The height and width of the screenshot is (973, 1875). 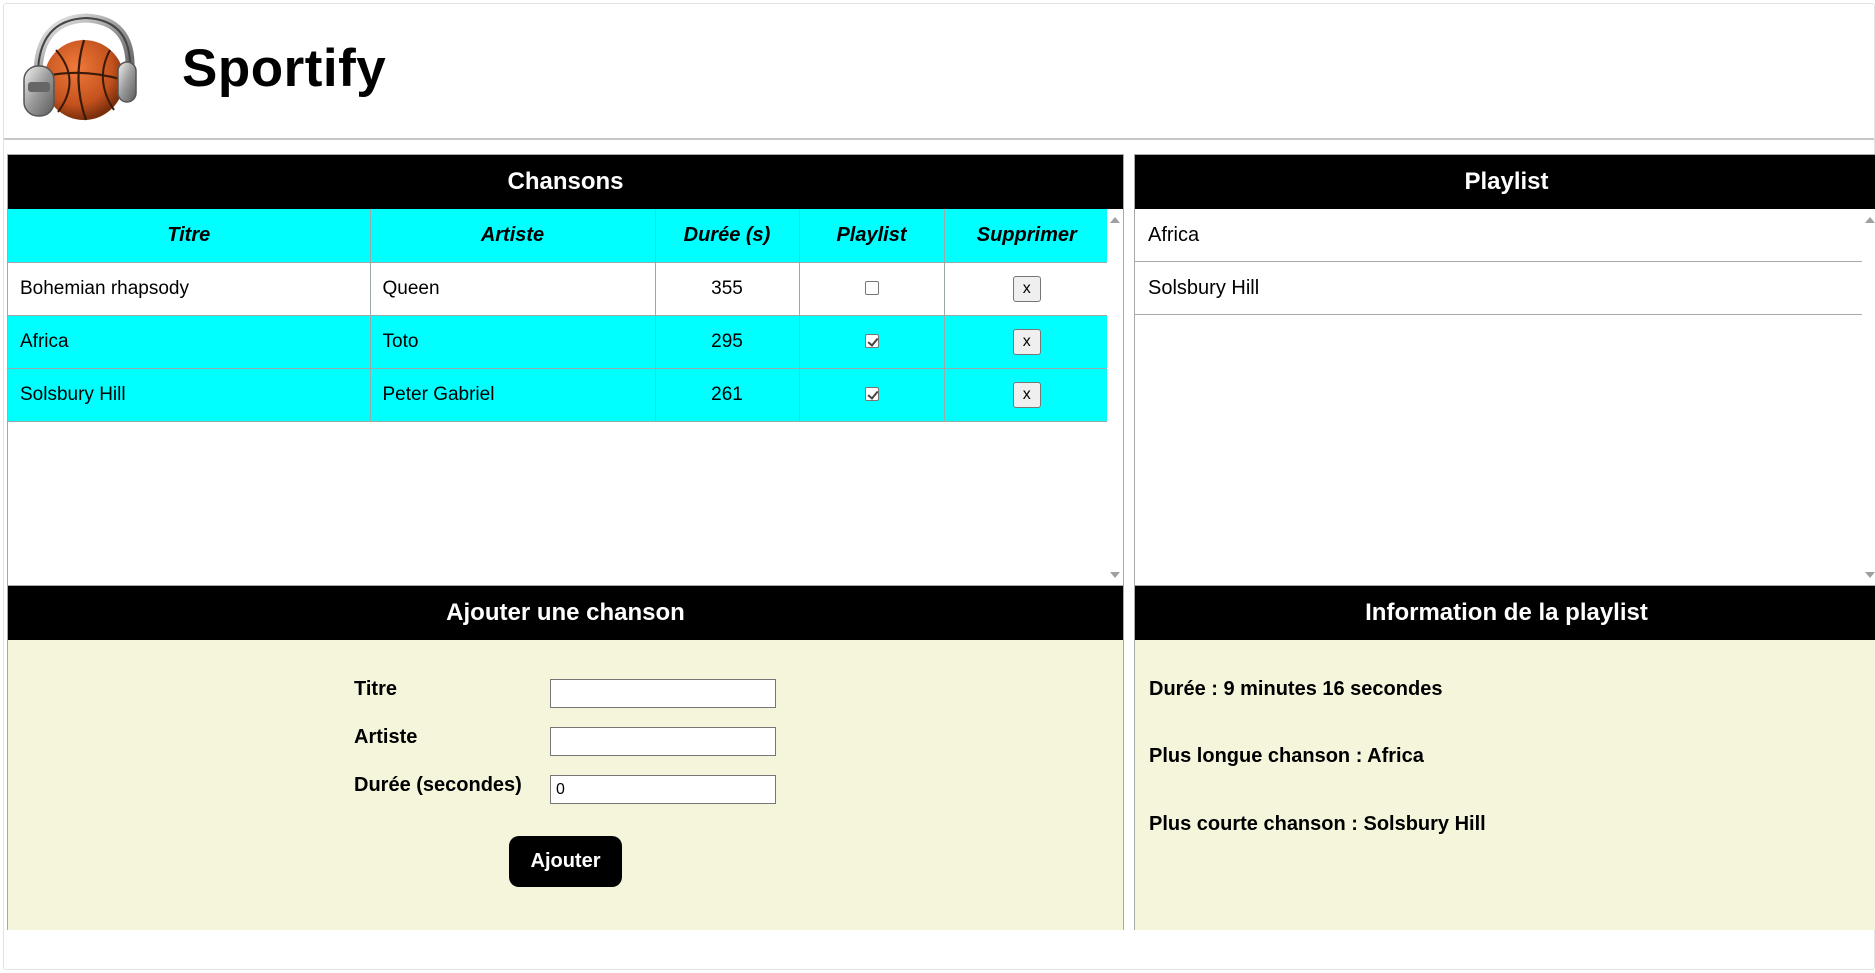 I want to click on add-song-heading: Ajouter une chanson, so click(x=565, y=613).